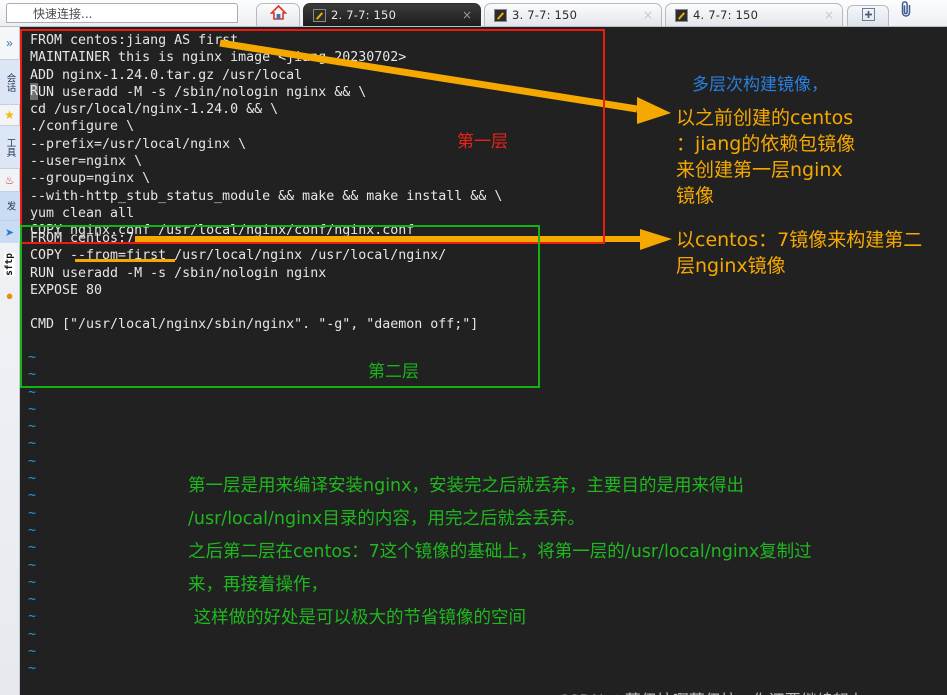  I want to click on paper-plane-icon: ➤, so click(10, 232).